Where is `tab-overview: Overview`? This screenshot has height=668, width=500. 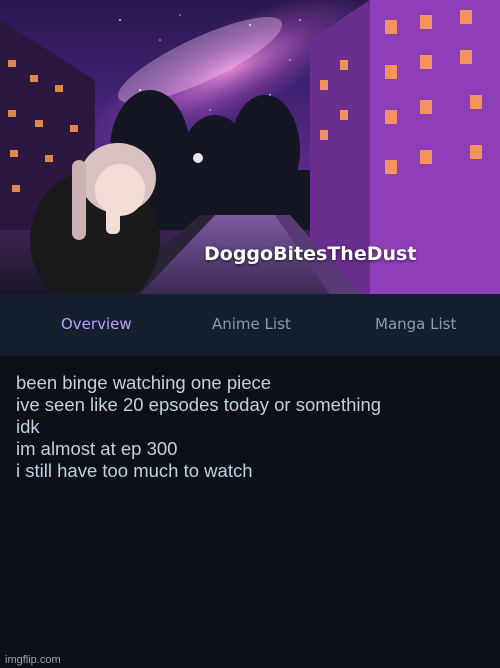 tab-overview: Overview is located at coordinates (96, 324).